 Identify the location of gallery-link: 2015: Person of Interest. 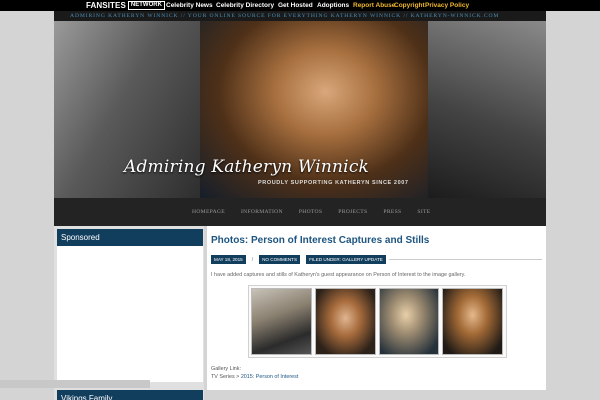
(270, 377).